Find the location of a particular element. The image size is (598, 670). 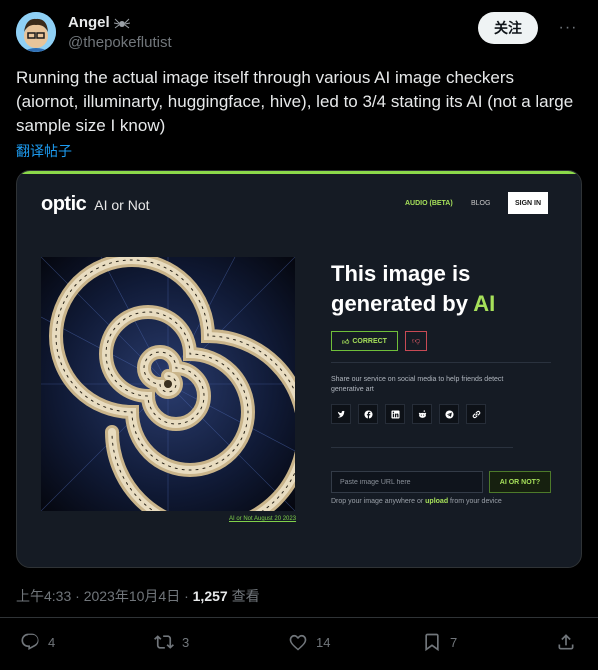

site-logo: optic AI or Not is located at coordinates (95, 204).